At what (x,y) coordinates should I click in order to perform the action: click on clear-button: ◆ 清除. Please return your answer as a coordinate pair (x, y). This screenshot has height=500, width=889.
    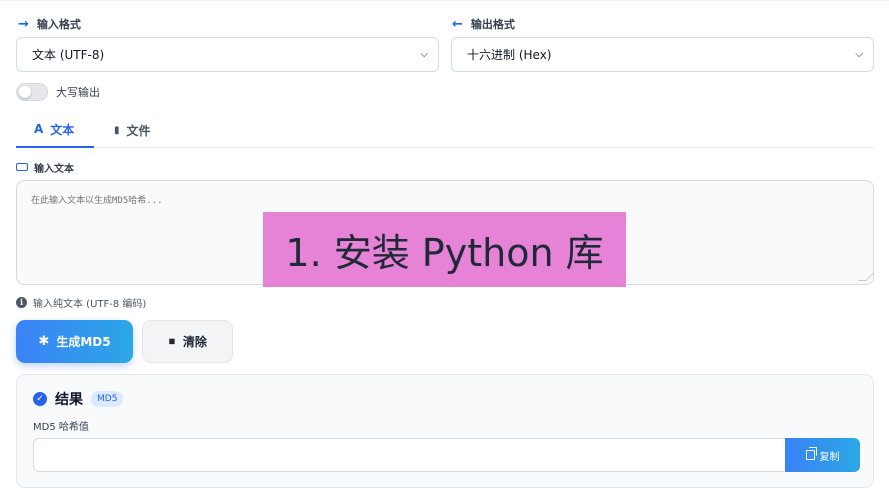
    Looking at the image, I should click on (187, 341).